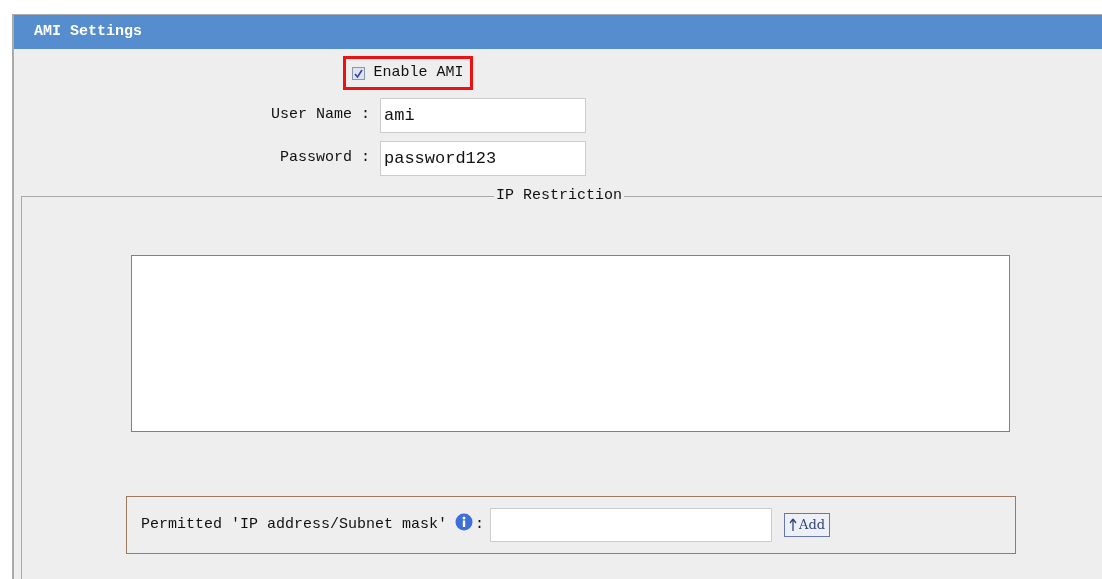 The image size is (1102, 579). I want to click on panel-title: AMI Settings, so click(88, 31).